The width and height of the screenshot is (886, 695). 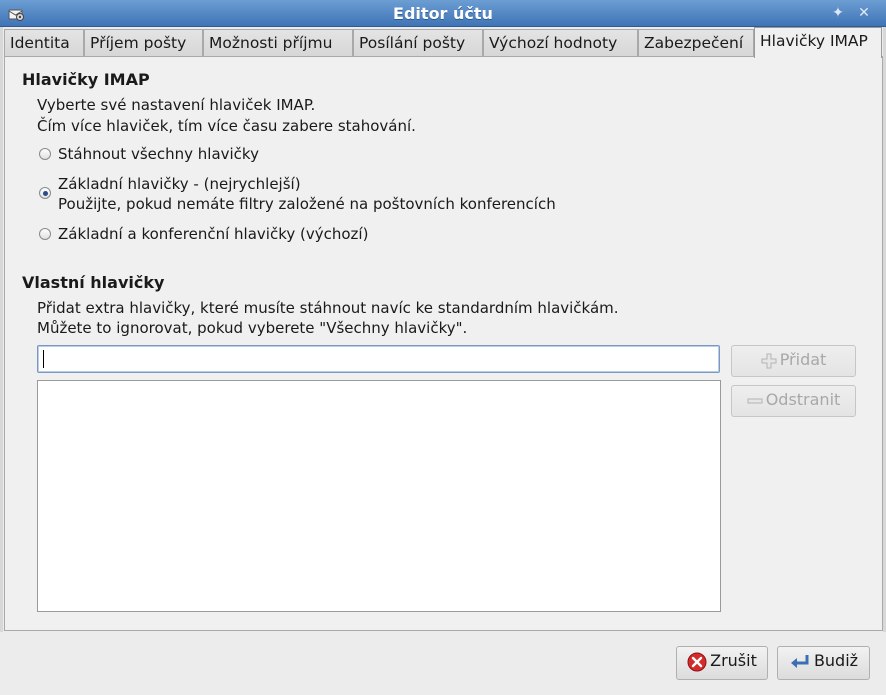 I want to click on radio-all-headers-label: Stáhnout všechny hlavičky, so click(x=158, y=154).